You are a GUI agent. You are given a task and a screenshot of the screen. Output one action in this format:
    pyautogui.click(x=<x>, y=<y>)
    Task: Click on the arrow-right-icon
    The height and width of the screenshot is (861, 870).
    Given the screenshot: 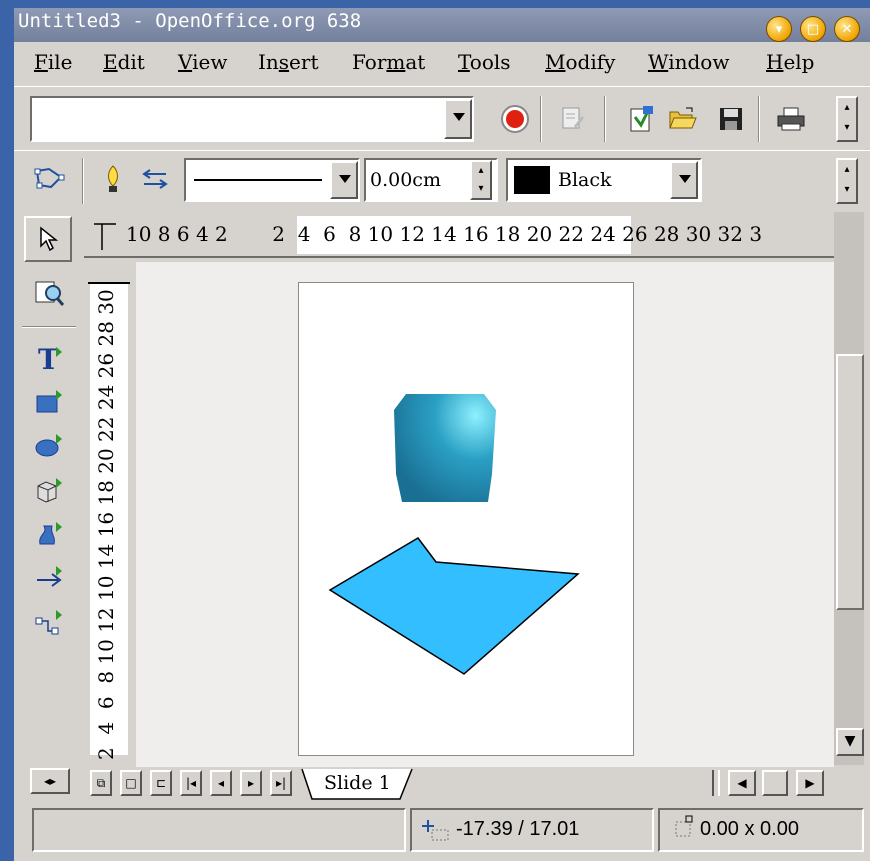 What is the action you would take?
    pyautogui.click(x=49, y=576)
    